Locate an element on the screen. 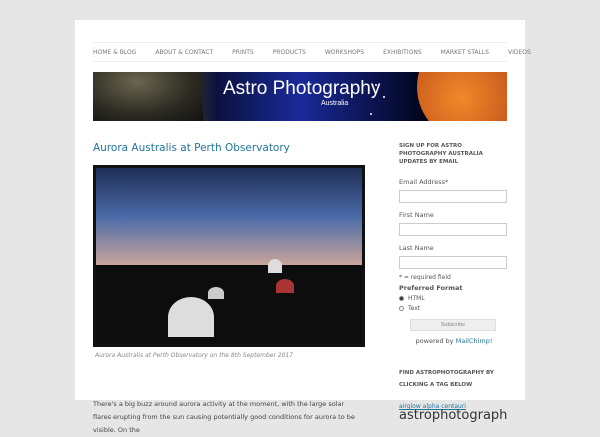  nav-market-stalls: Market Stalls is located at coordinates (465, 52).